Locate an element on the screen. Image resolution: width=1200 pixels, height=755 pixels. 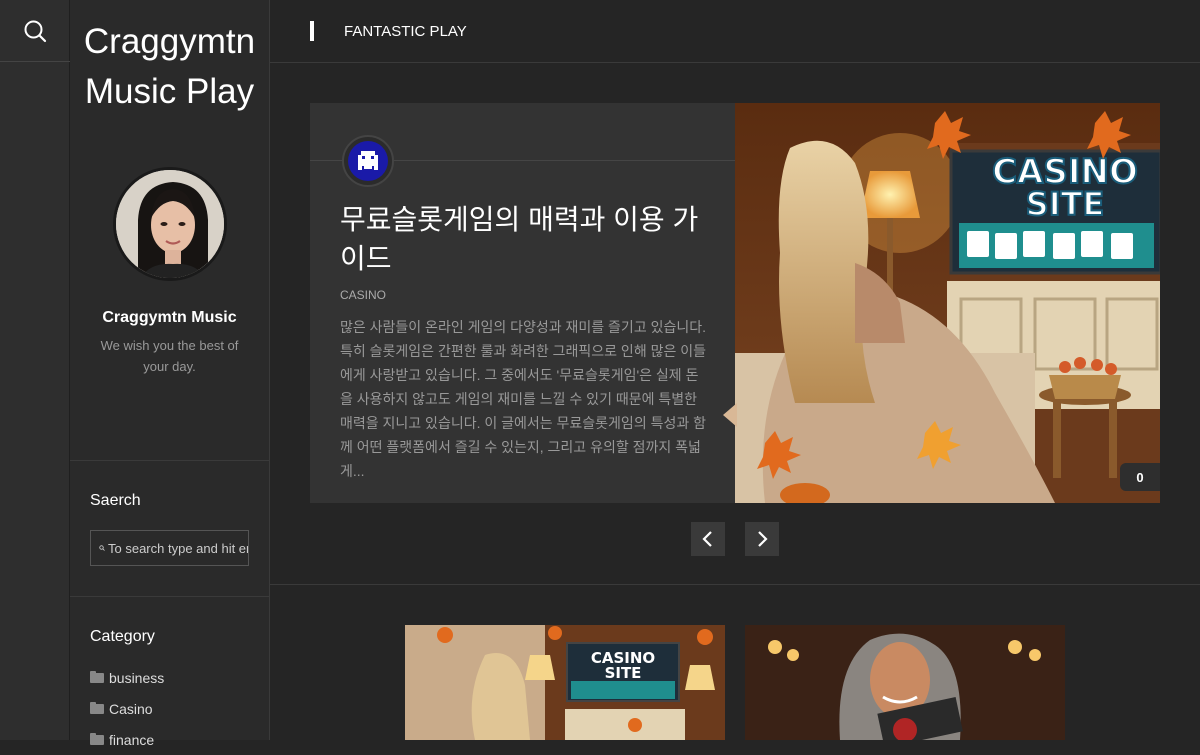
slide-notch is located at coordinates (730, 415).